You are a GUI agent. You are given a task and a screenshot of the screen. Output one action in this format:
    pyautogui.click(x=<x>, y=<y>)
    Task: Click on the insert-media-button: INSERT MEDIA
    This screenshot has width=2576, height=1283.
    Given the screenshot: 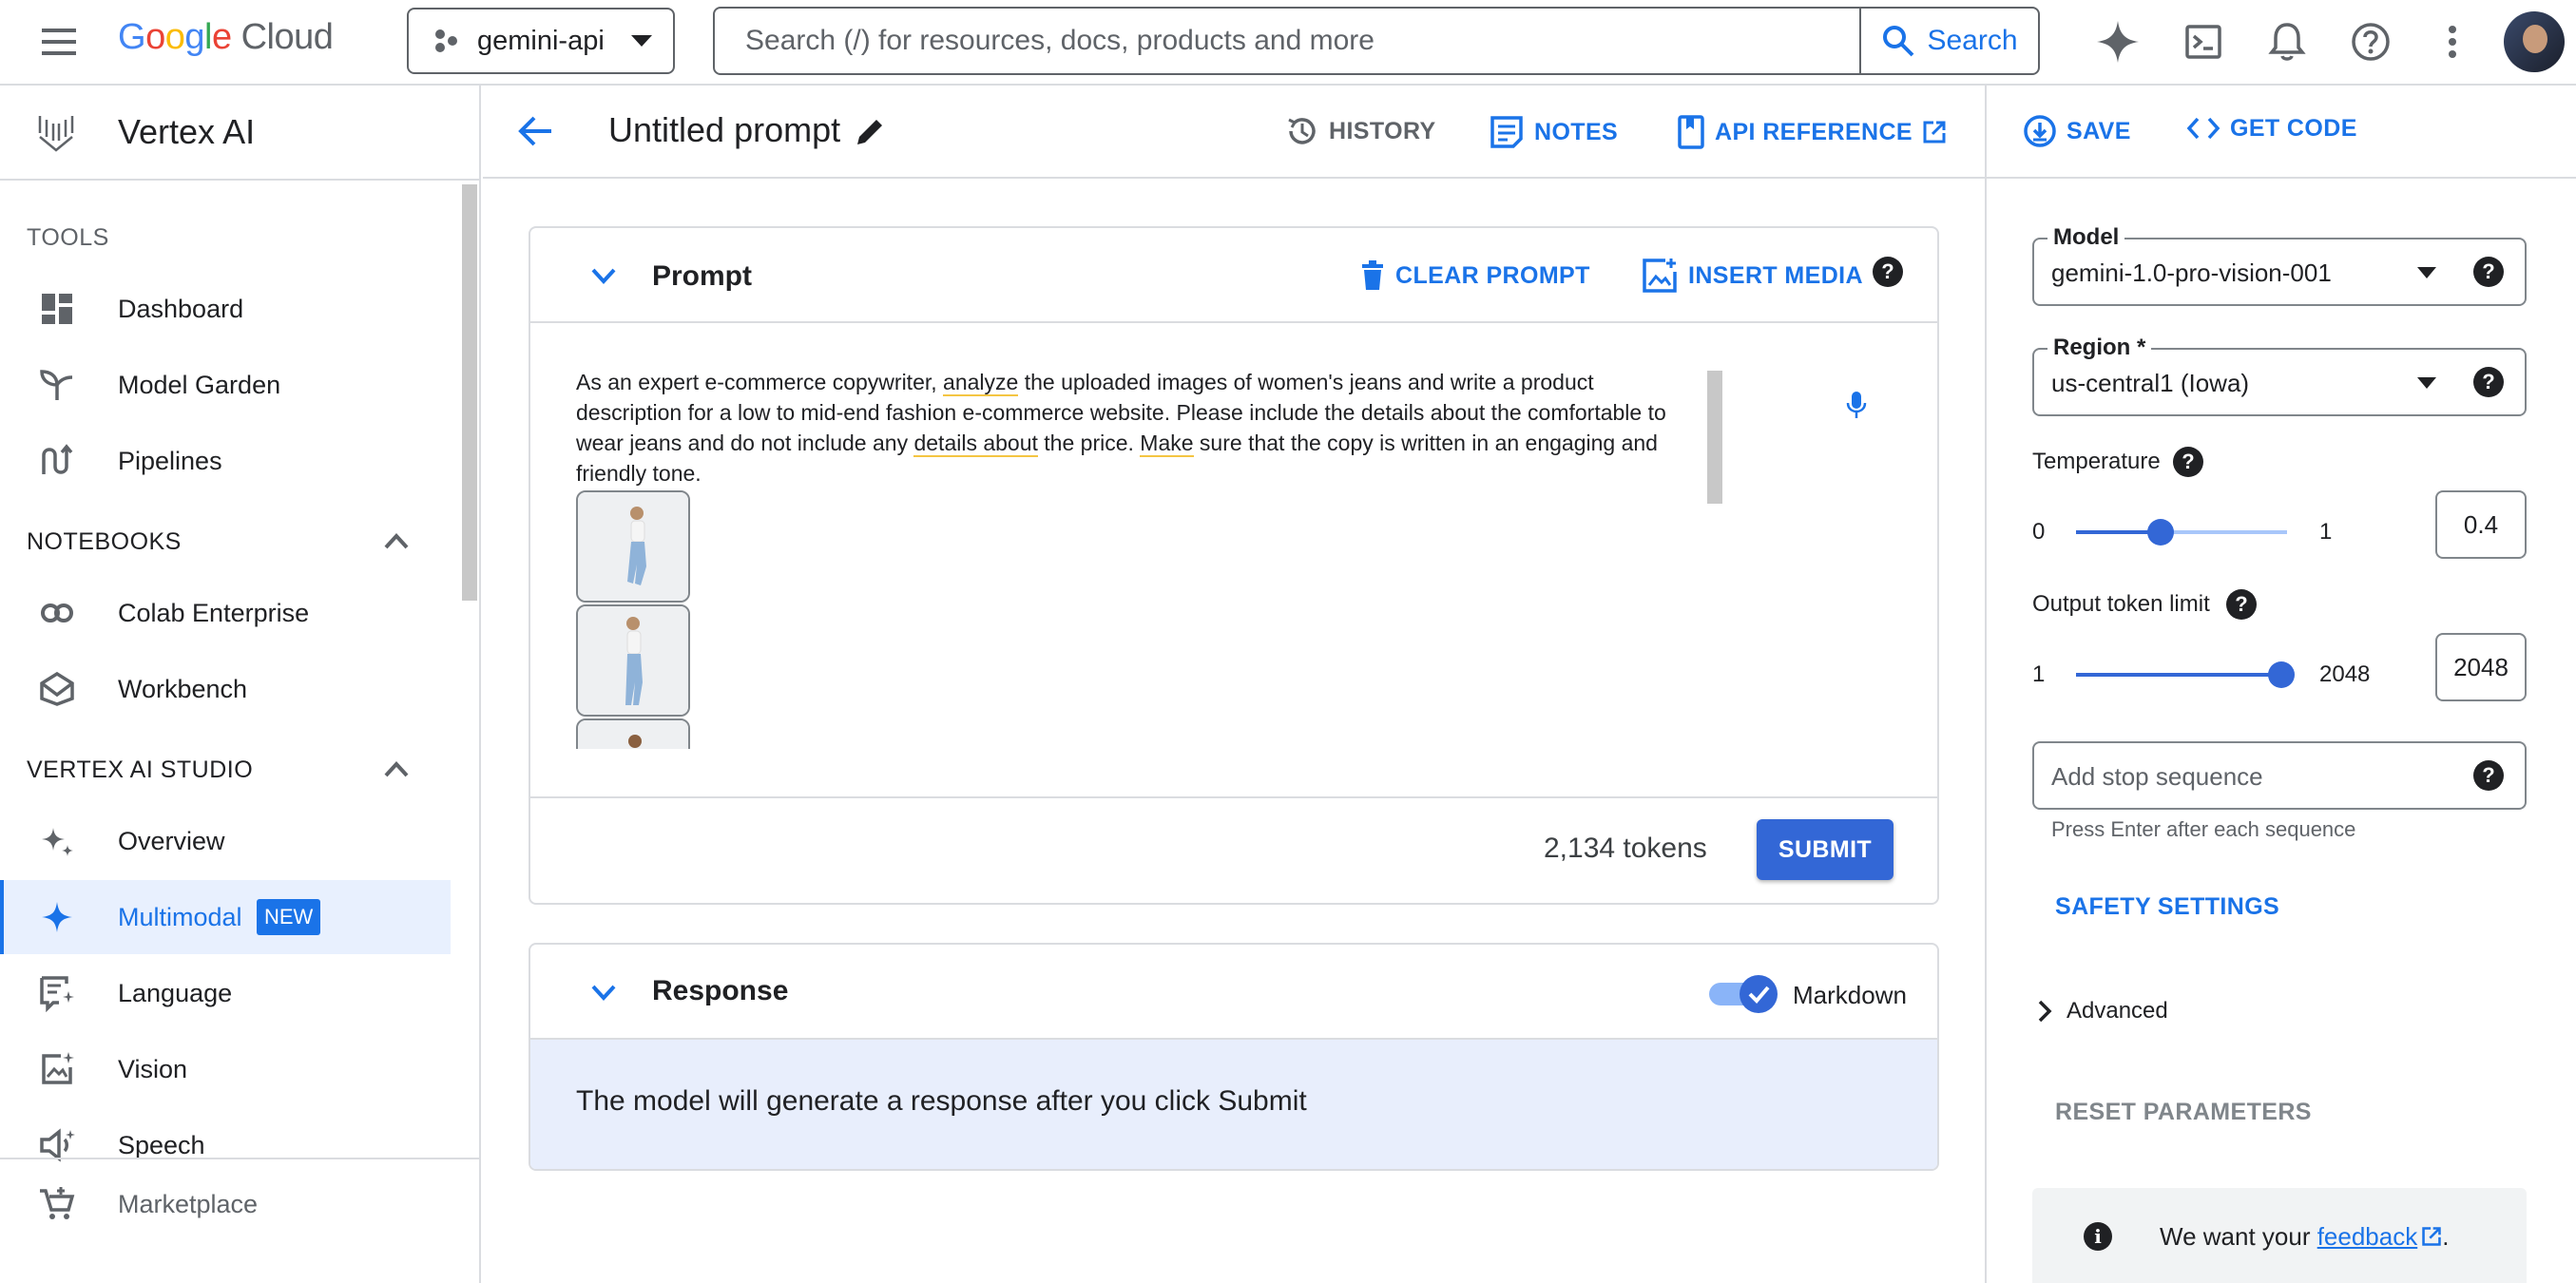 What is the action you would take?
    pyautogui.click(x=1752, y=276)
    